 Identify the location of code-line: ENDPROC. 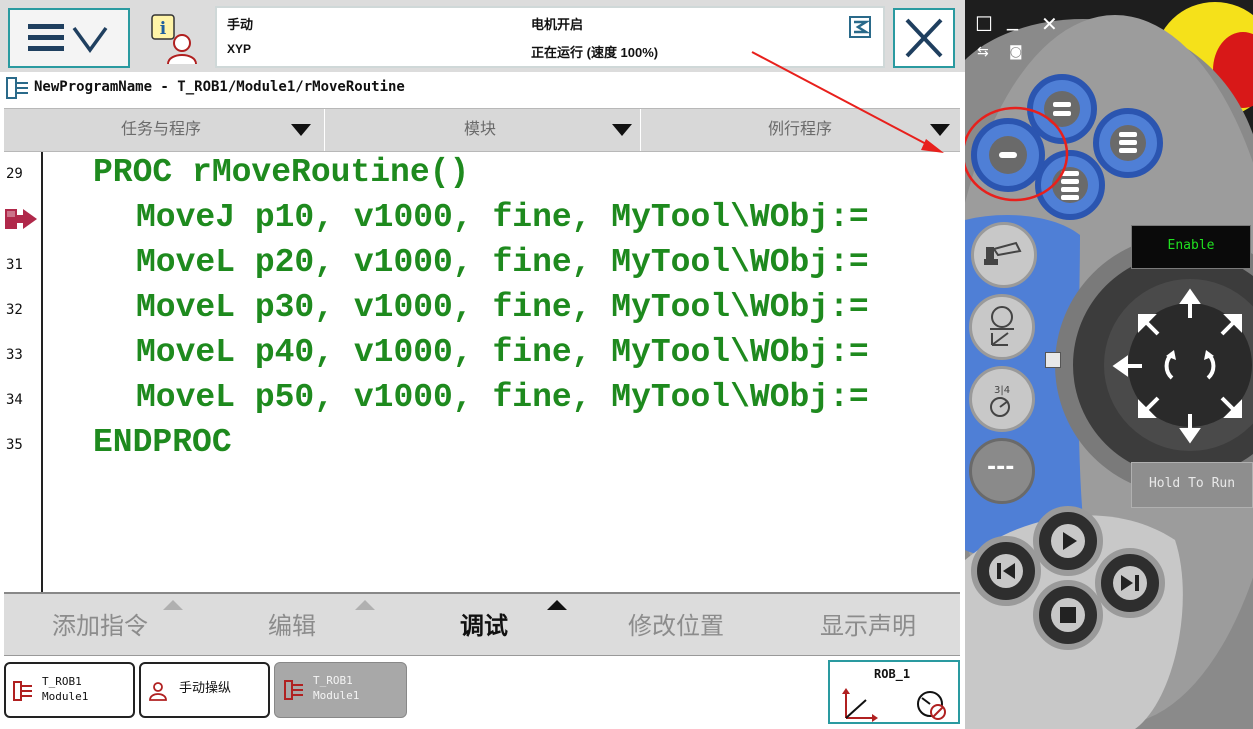
(162, 442).